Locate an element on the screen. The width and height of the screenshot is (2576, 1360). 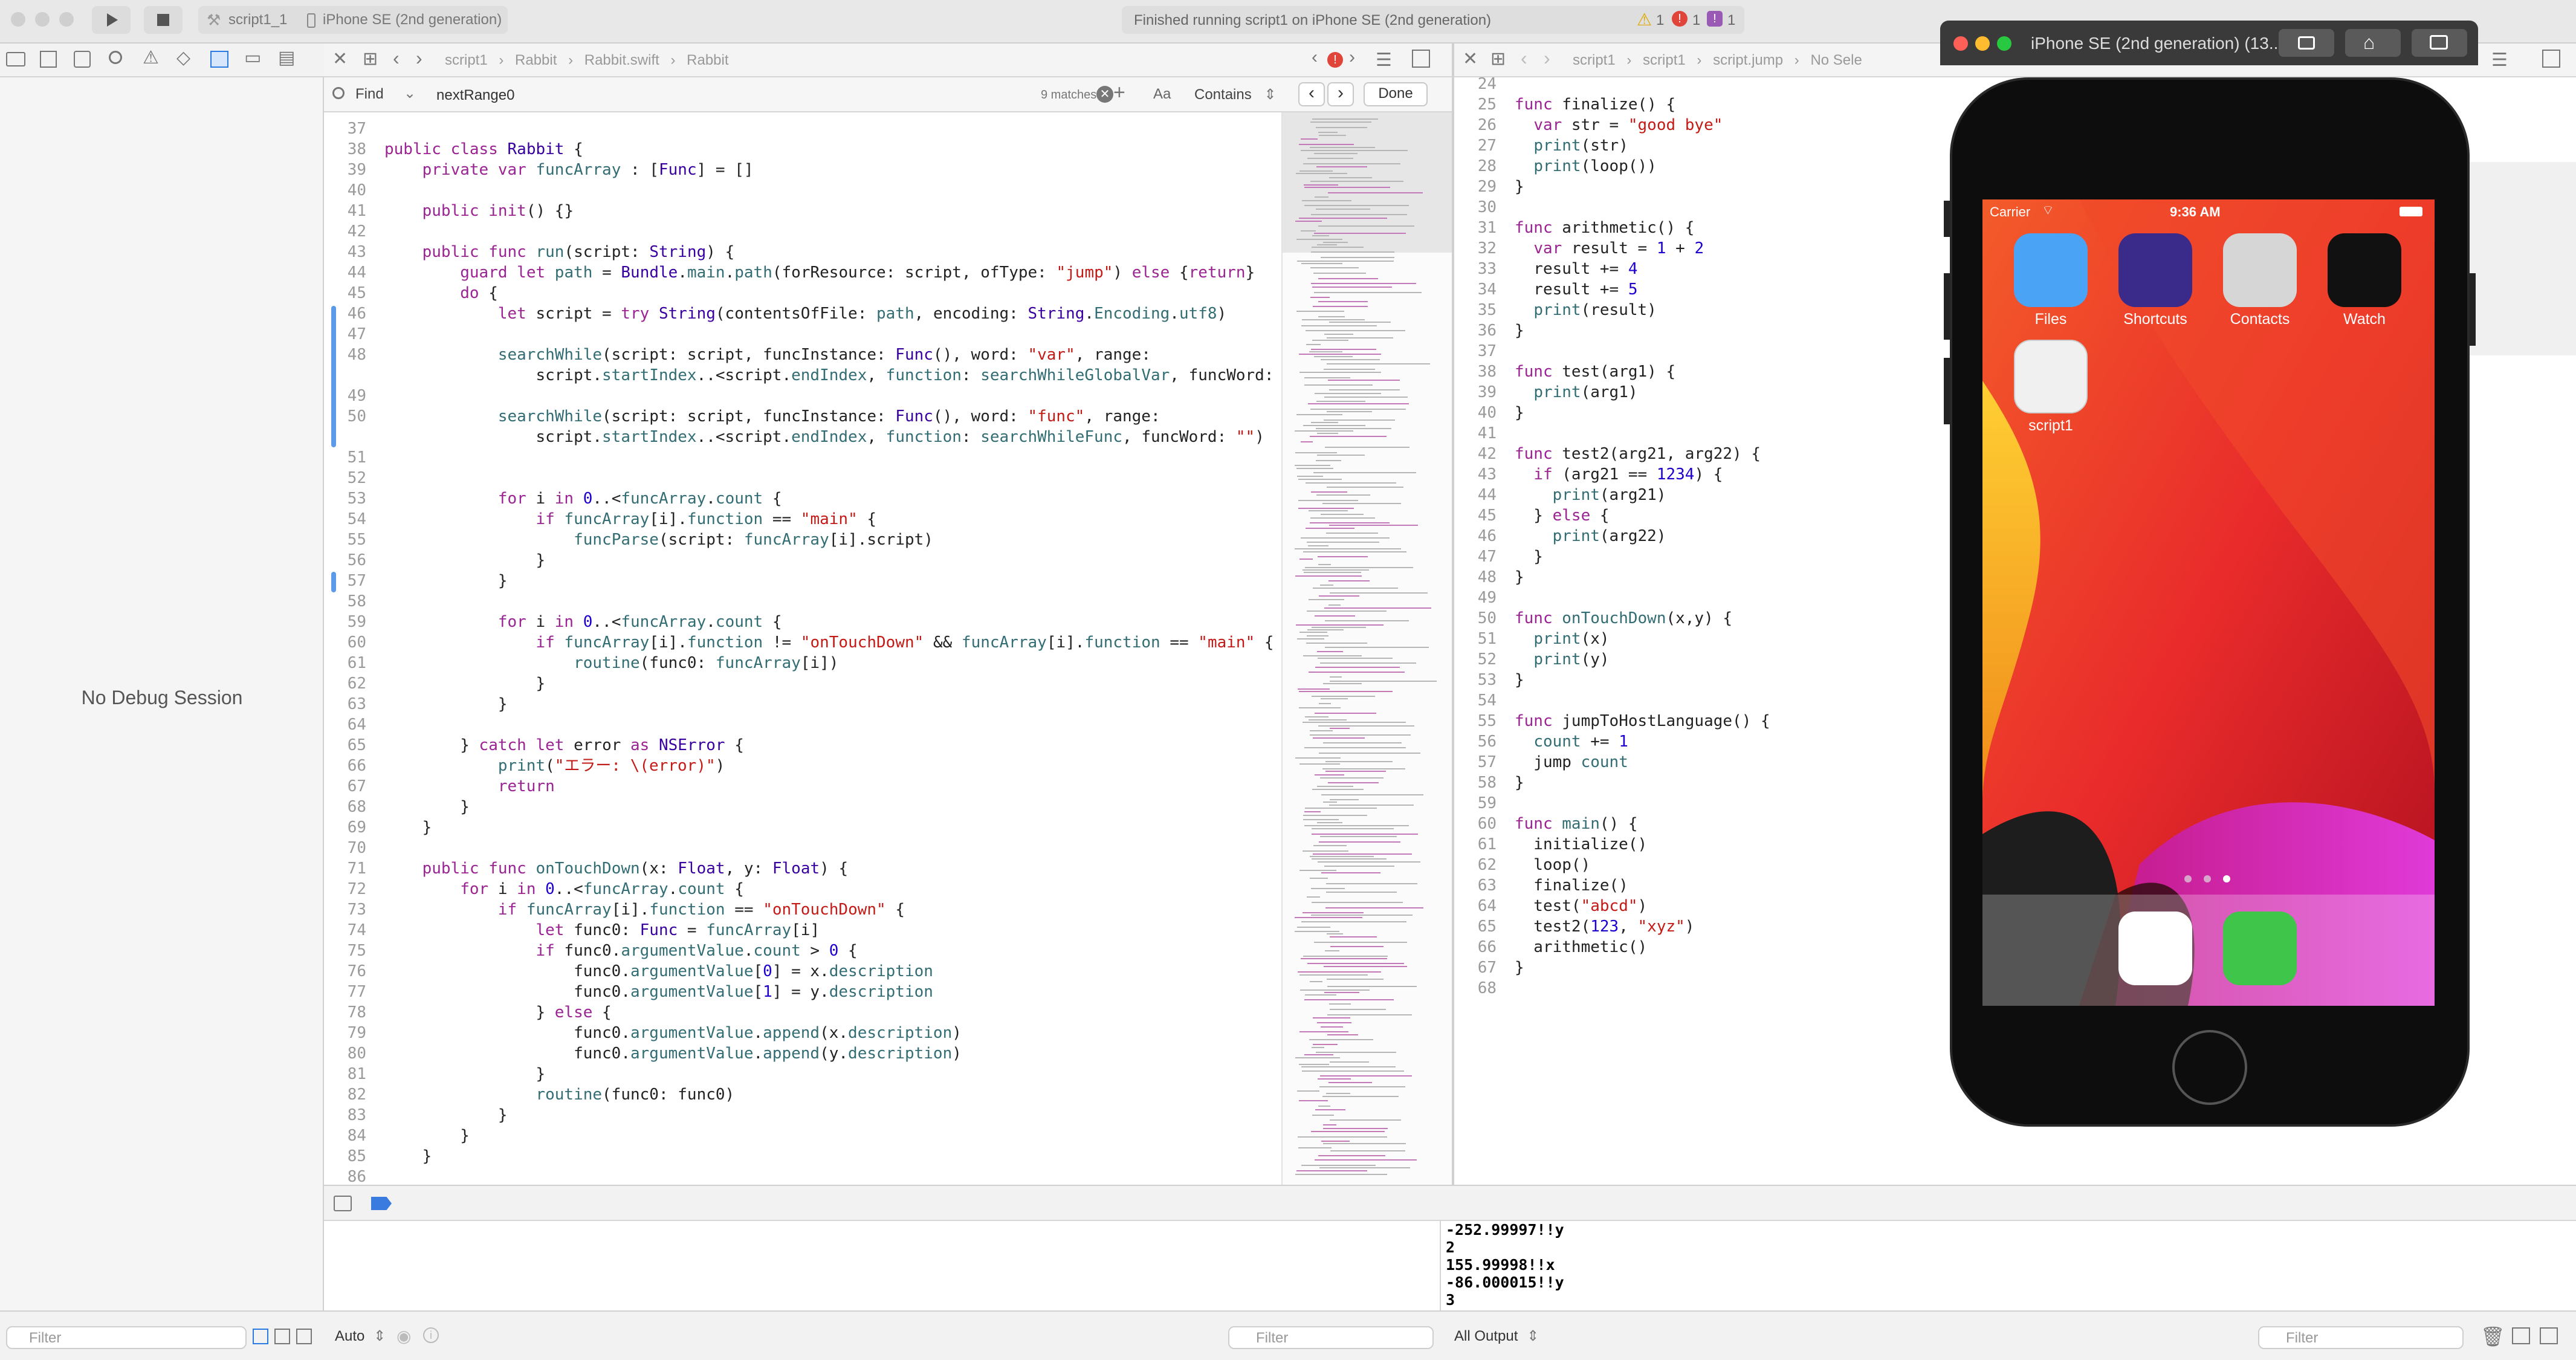
variables-filter-input: Filter is located at coordinates (1331, 1337).